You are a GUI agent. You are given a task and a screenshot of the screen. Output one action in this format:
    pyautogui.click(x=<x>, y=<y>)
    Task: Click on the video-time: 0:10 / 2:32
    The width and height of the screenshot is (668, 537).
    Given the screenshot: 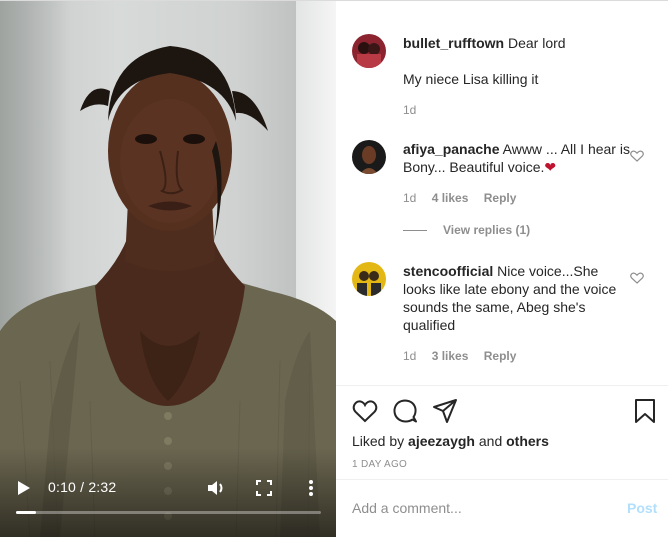 What is the action you would take?
    pyautogui.click(x=82, y=487)
    